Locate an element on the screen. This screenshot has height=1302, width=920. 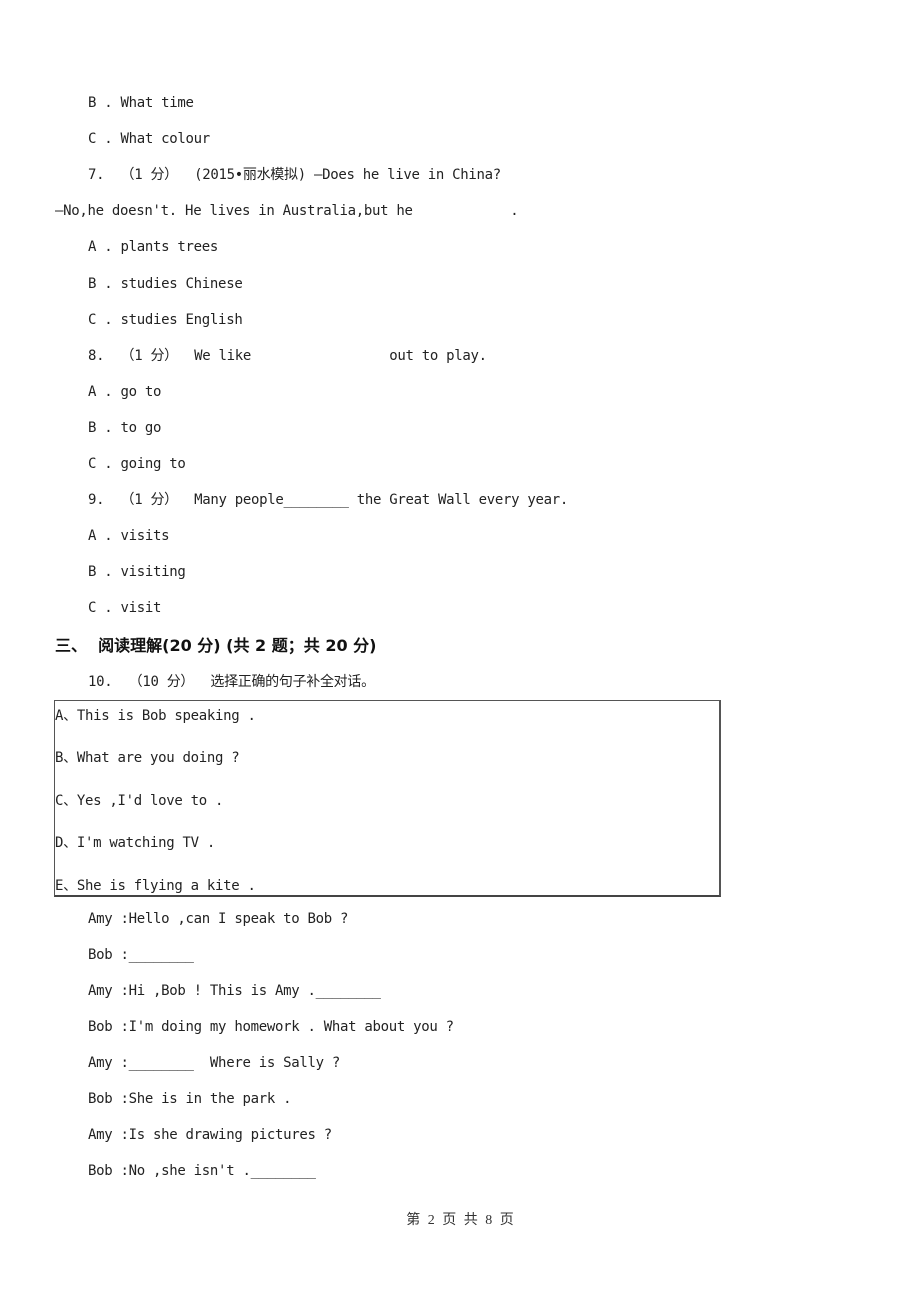
q9-option-a: A . visits is located at coordinates (129, 536).